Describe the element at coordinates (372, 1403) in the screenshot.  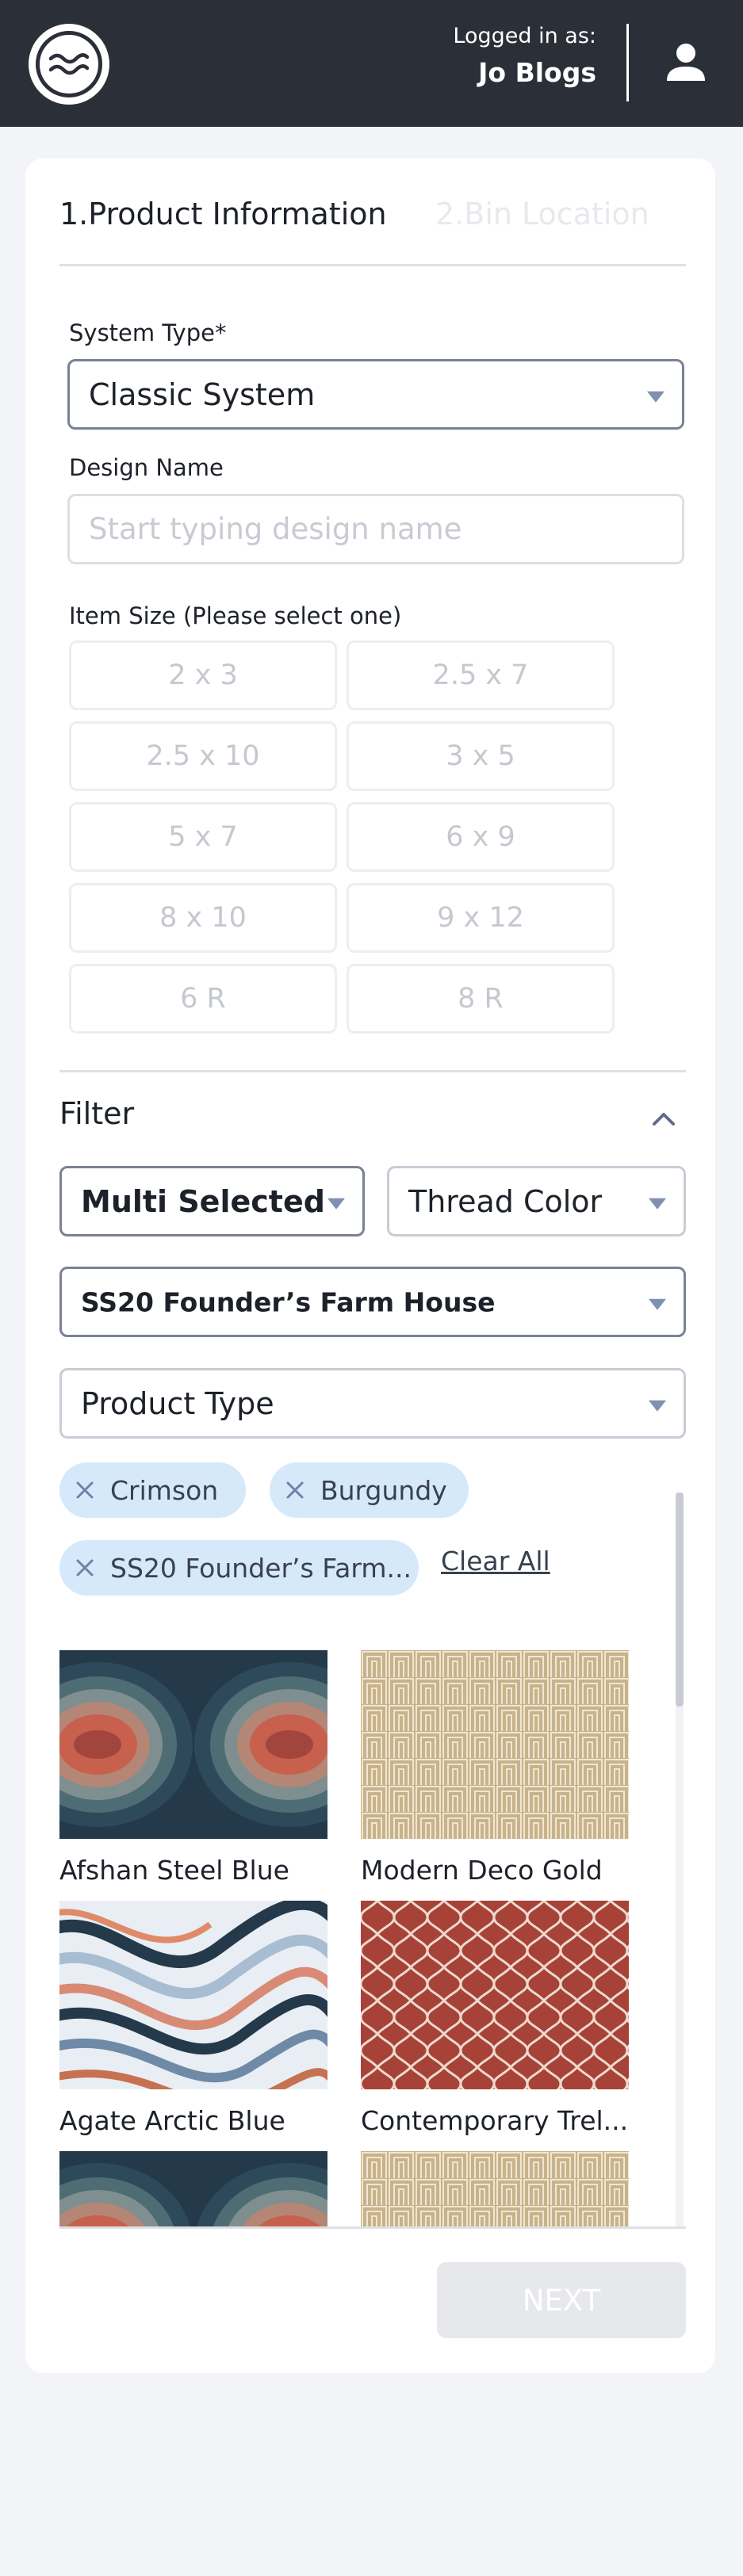
I see `product-type-select: Product Type` at that location.